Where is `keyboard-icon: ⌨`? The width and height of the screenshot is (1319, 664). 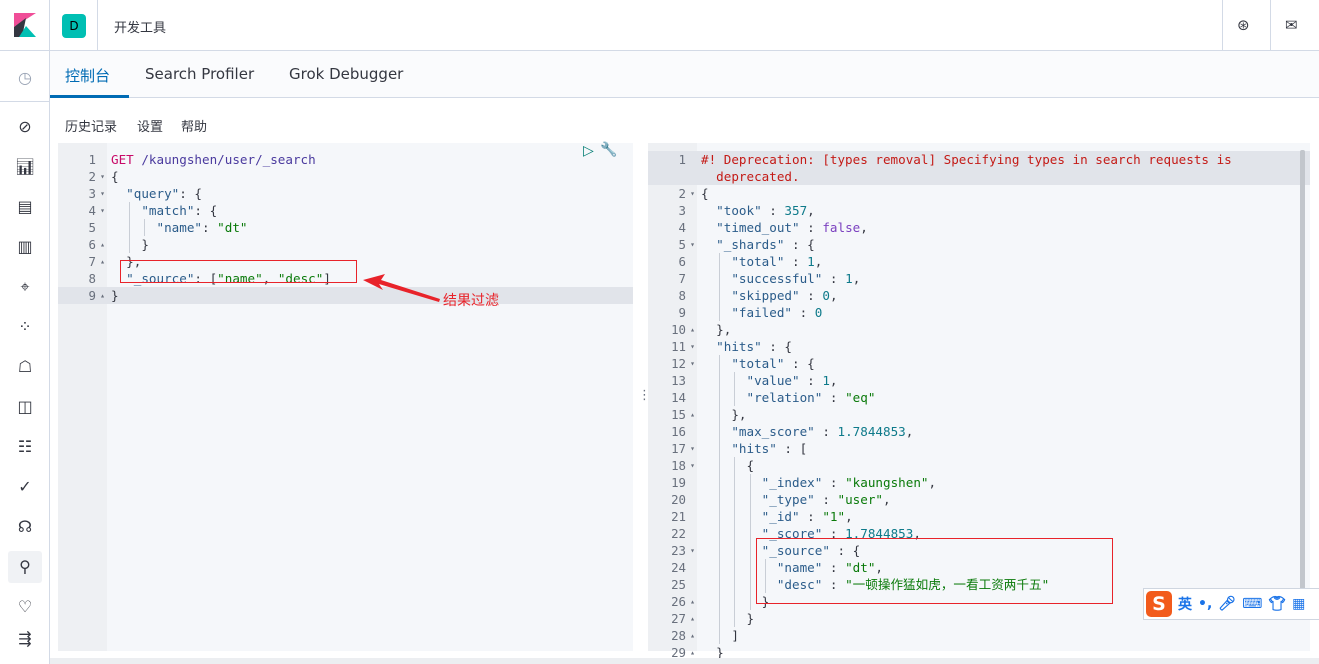
keyboard-icon: ⌨ is located at coordinates (1252, 604).